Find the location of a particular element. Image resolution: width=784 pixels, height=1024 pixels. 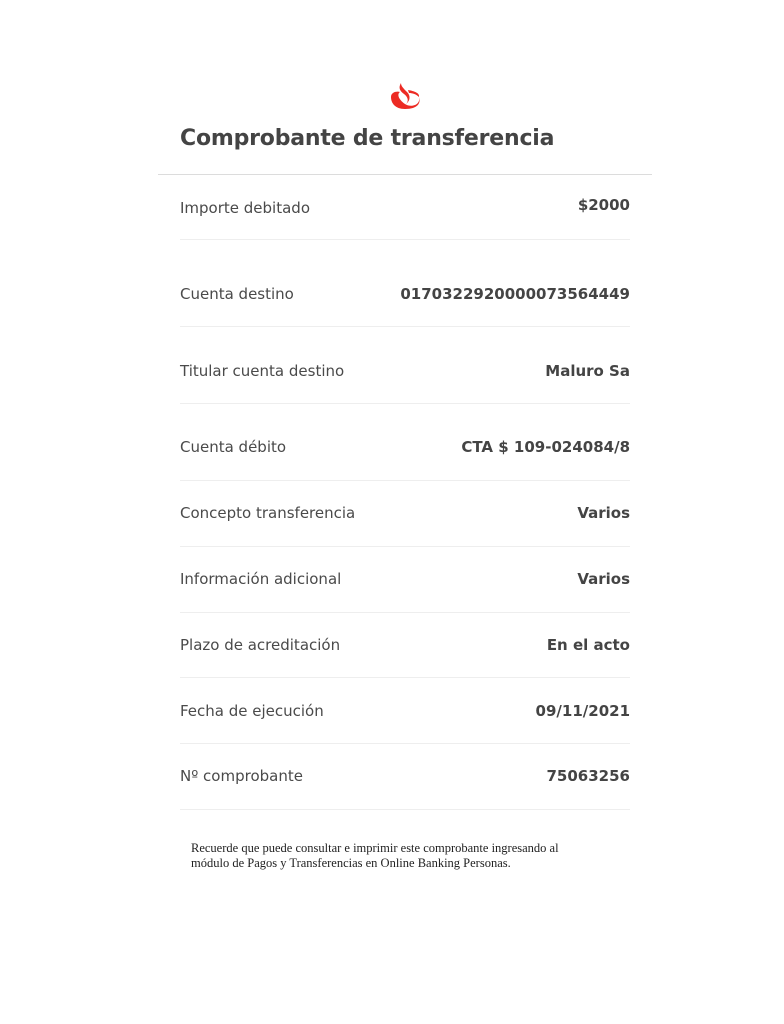

detail-value: CTA $ 109-024084/8 is located at coordinates (545, 447).